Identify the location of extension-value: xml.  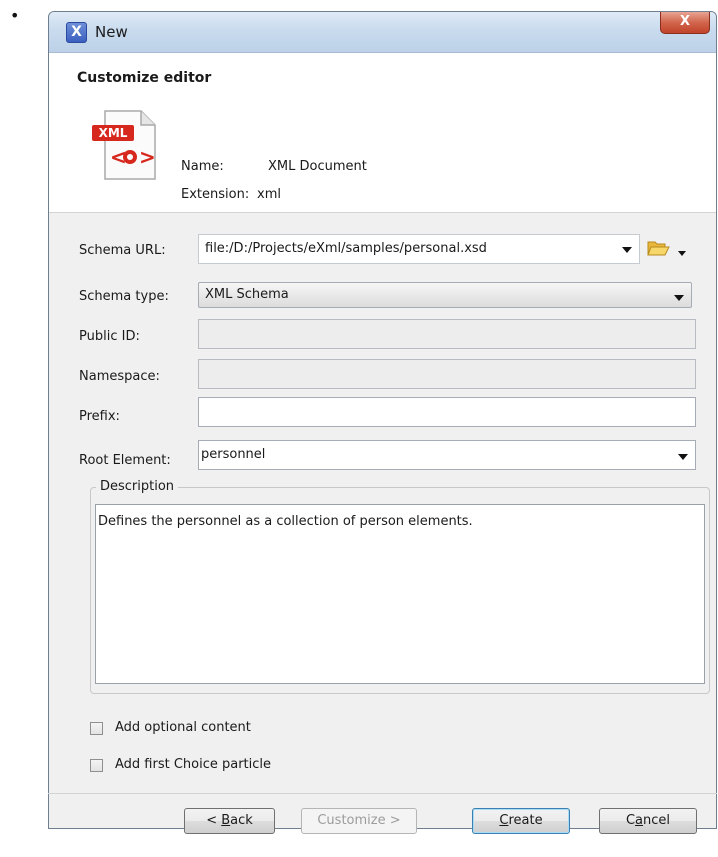
(269, 194).